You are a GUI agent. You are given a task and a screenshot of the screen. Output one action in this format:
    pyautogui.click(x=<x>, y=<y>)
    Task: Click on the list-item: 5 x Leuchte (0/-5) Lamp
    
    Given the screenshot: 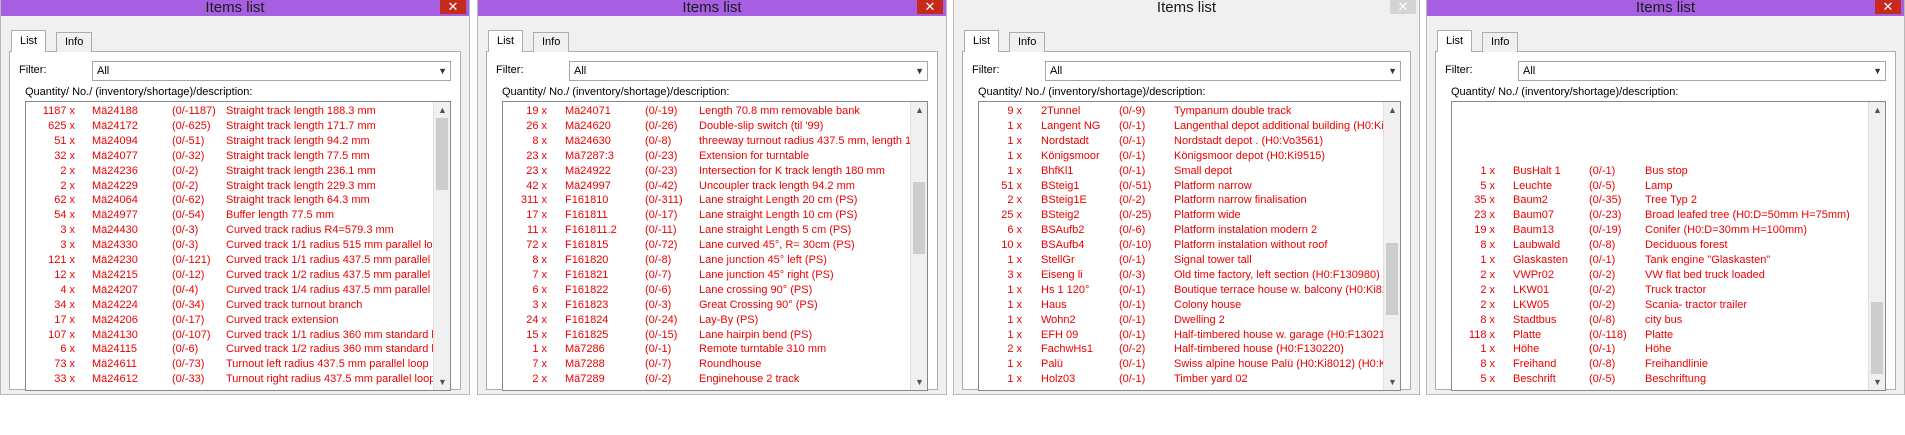 What is the action you would take?
    pyautogui.click(x=1661, y=186)
    